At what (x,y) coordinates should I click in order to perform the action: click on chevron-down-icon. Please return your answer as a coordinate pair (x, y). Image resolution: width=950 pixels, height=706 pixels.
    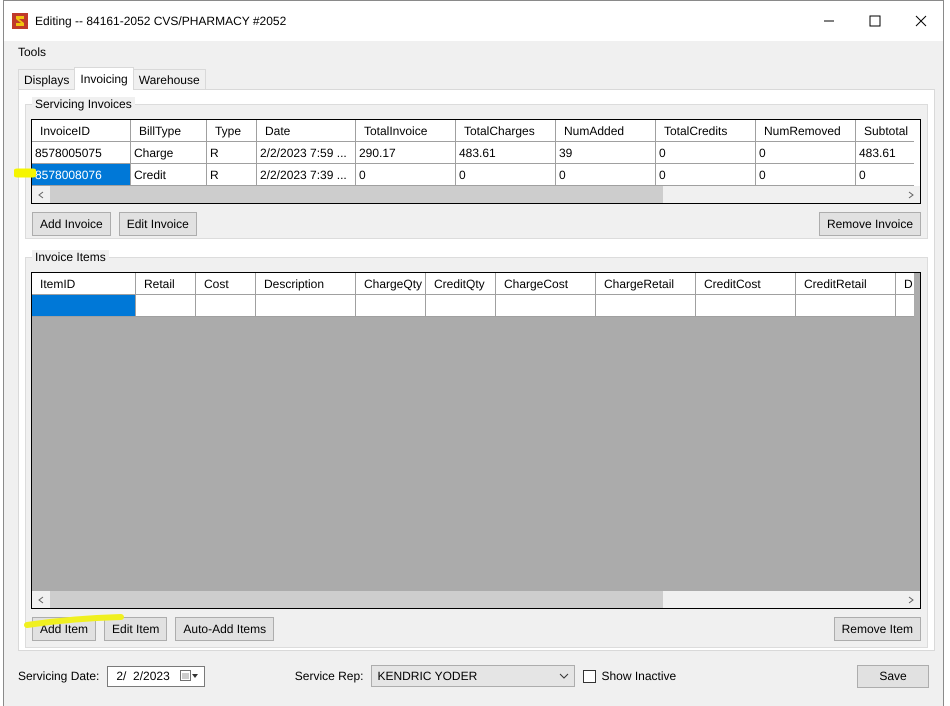
    Looking at the image, I should click on (564, 676).